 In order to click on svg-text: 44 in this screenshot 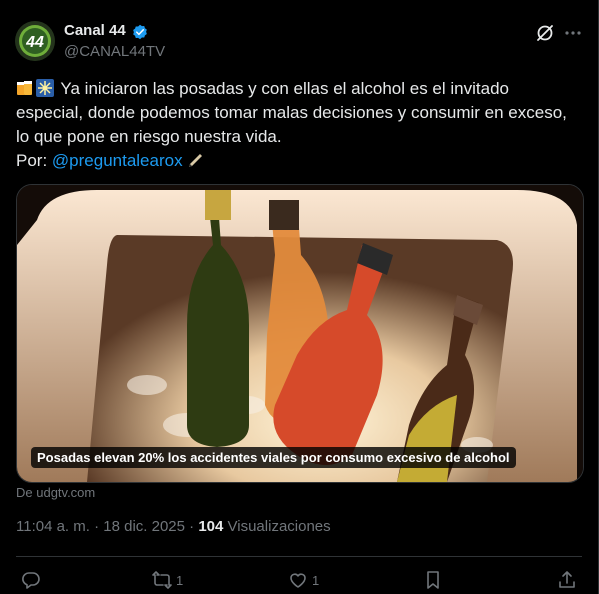, I will do `click(34, 42)`.